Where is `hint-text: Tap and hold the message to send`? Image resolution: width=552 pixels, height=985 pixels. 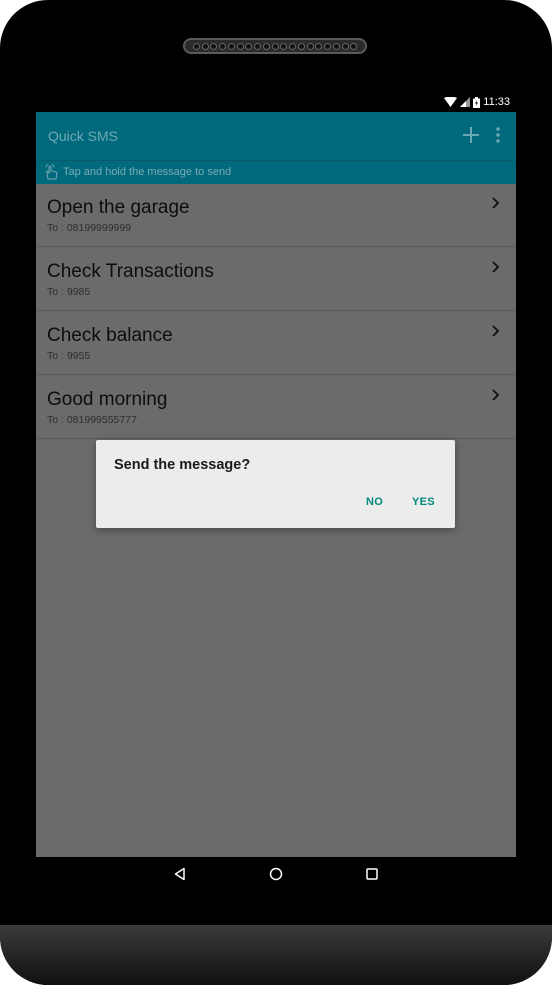 hint-text: Tap and hold the message to send is located at coordinates (147, 172).